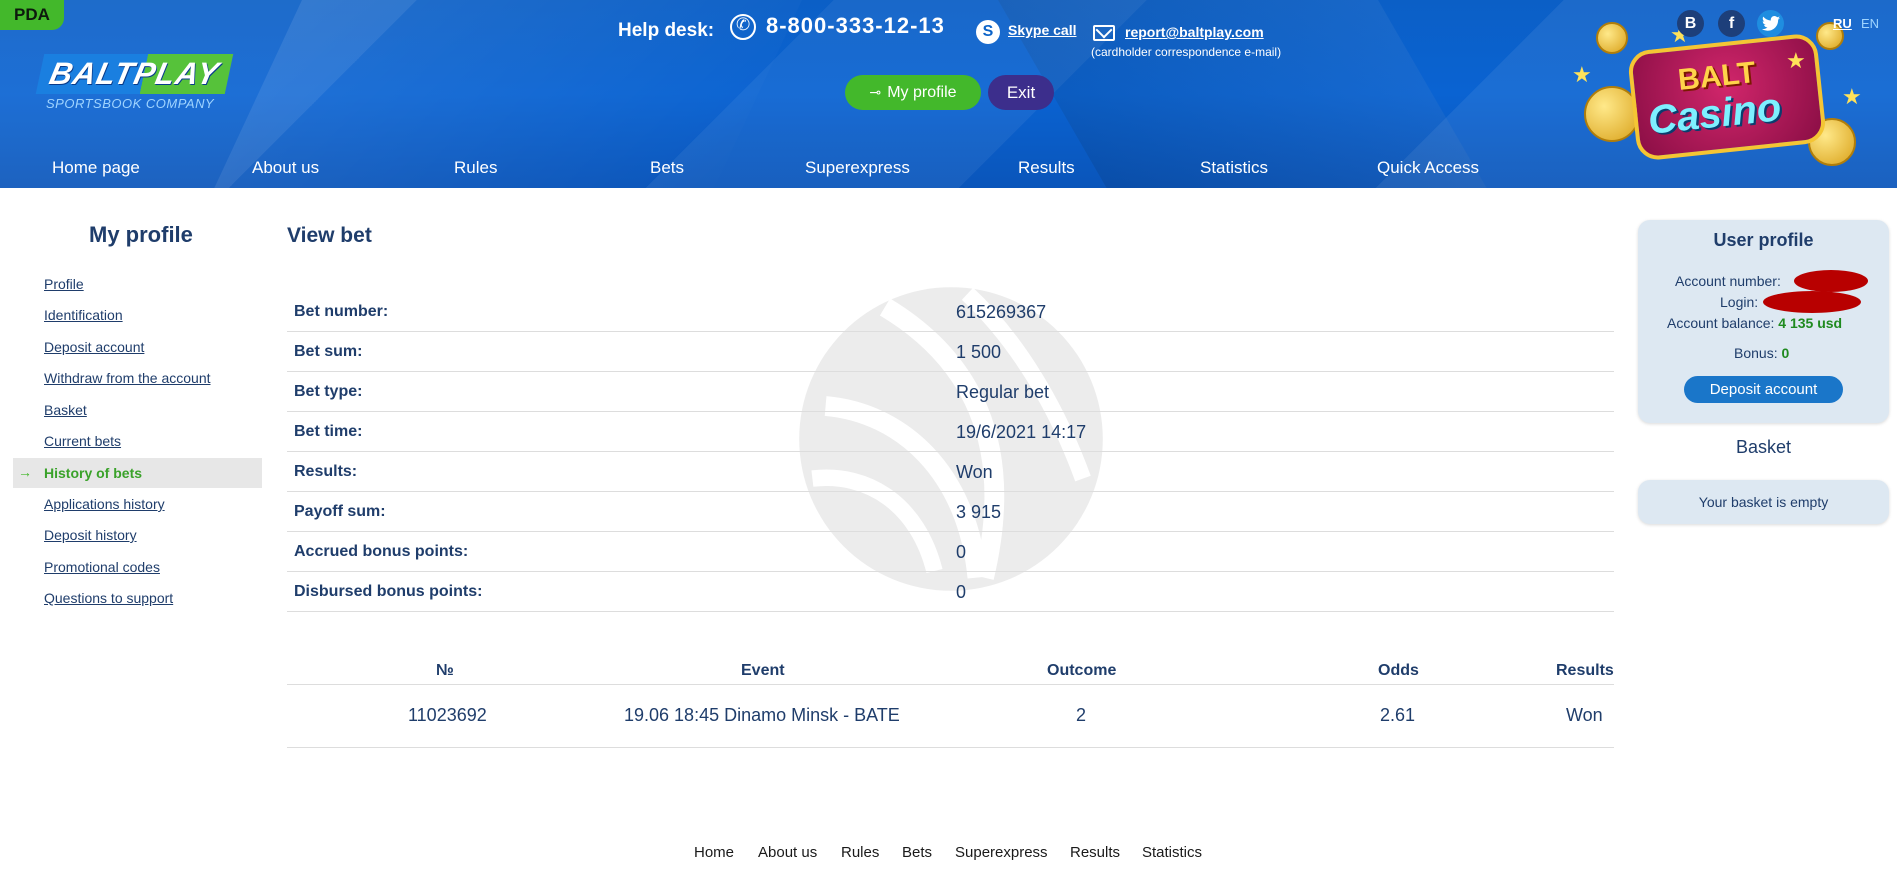 The image size is (1897, 878). Describe the element at coordinates (979, 512) in the screenshot. I see `payoff-sum-value: 3 915` at that location.